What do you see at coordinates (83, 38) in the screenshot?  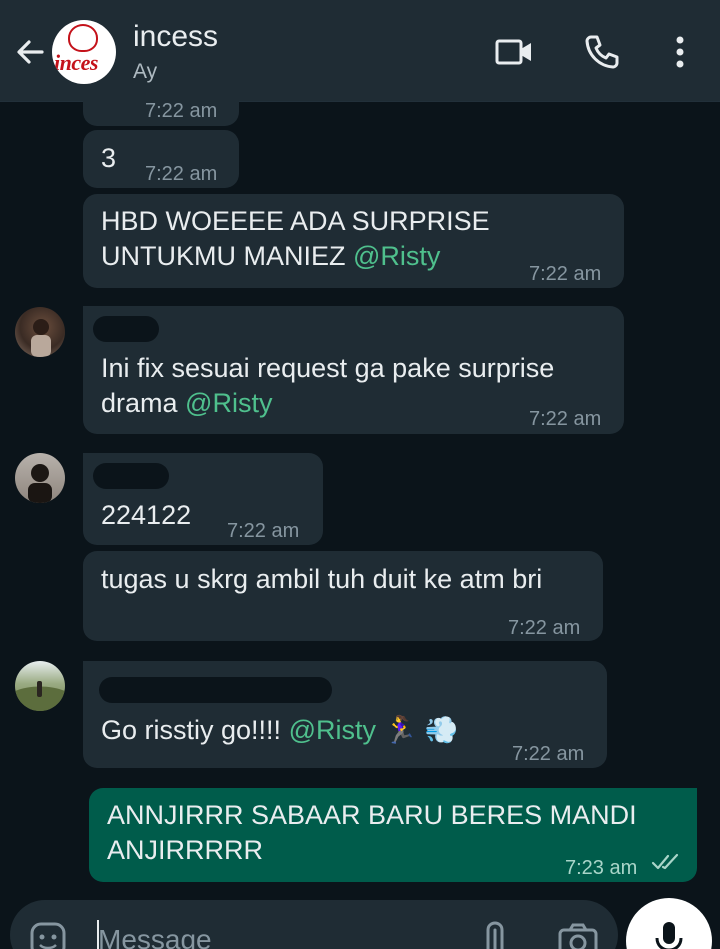 I see `avatar-face-drawing` at bounding box center [83, 38].